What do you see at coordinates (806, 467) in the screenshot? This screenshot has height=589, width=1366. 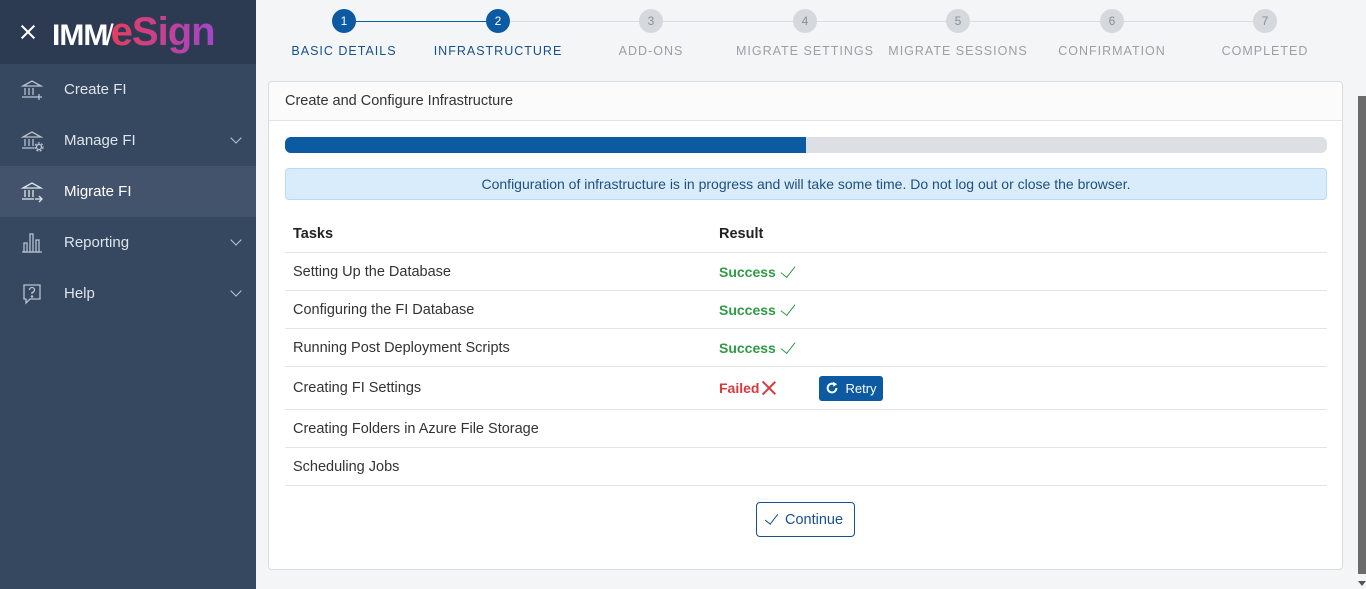 I see `table-row: Scheduling Jobs` at bounding box center [806, 467].